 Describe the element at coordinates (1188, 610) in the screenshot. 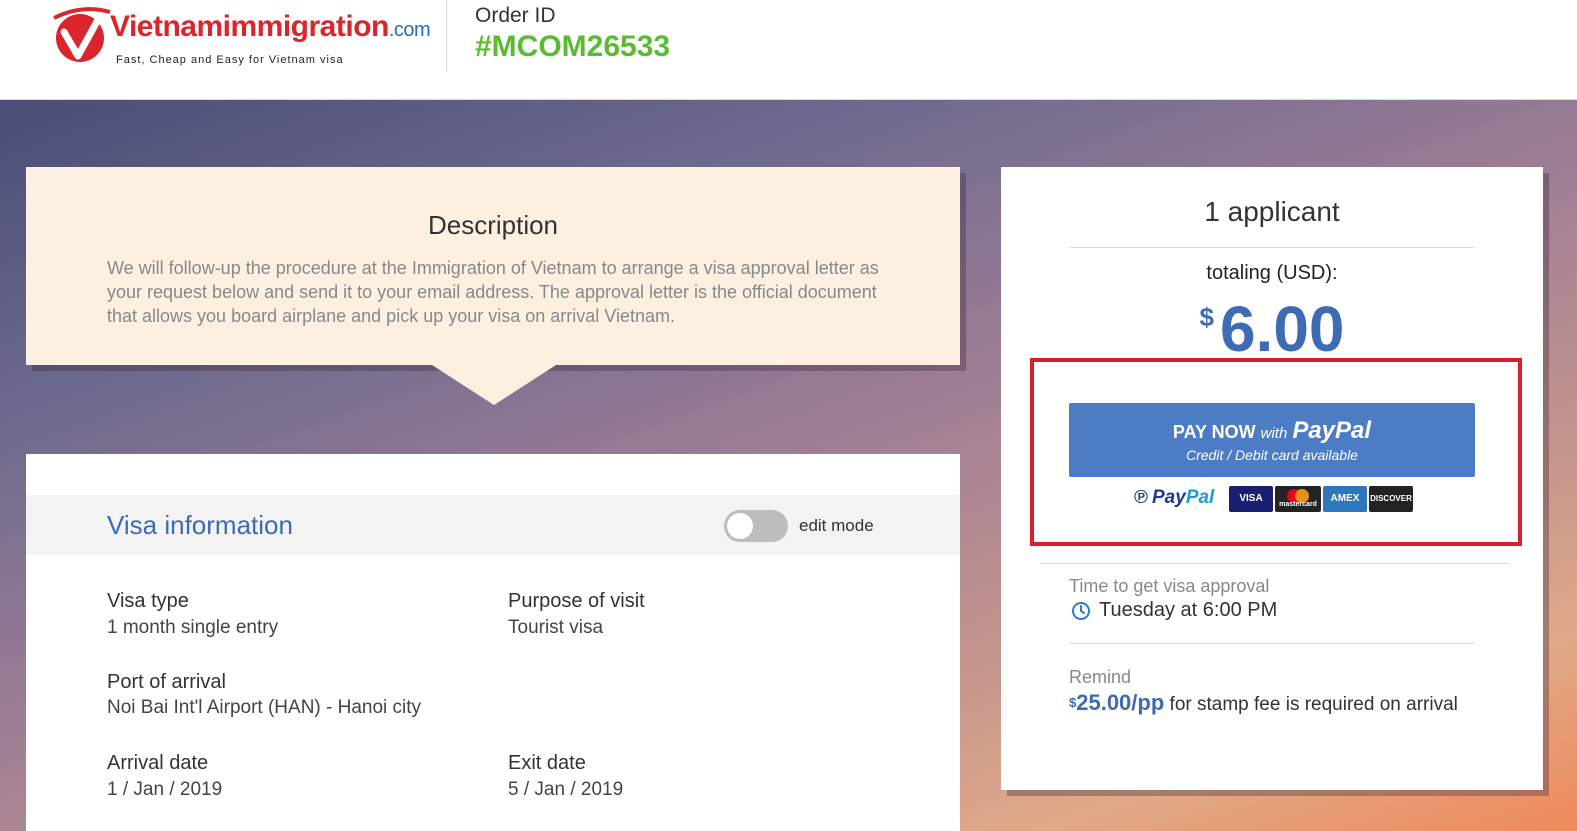

I see `approval-time-value: Tuesday at 6:00 PM` at that location.